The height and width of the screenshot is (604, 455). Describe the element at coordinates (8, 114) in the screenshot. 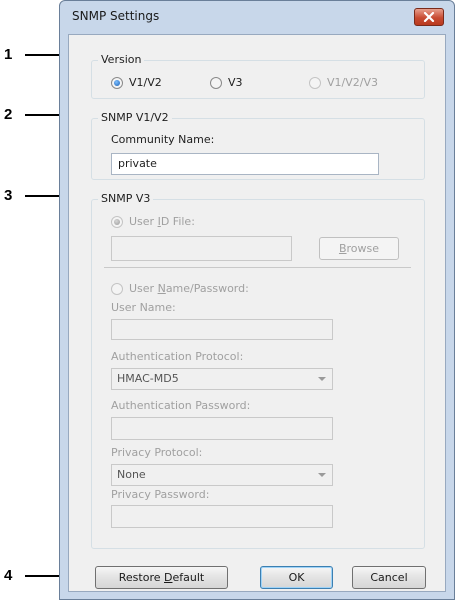

I see `callout-number: 2` at that location.